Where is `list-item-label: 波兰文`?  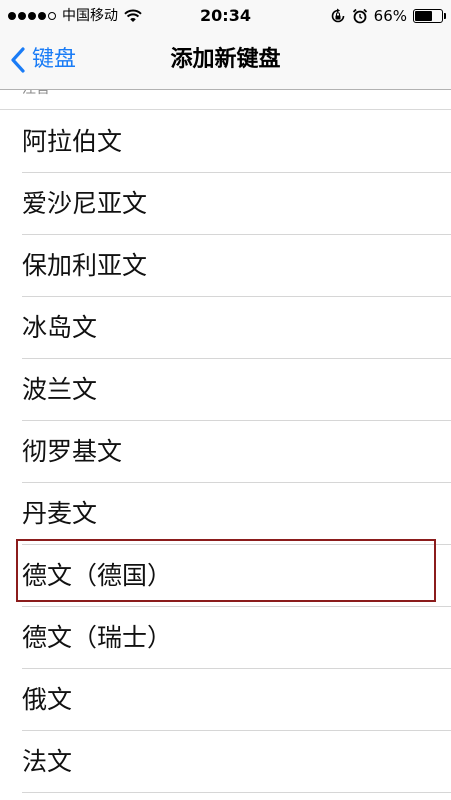
list-item-label: 波兰文 is located at coordinates (60, 389).